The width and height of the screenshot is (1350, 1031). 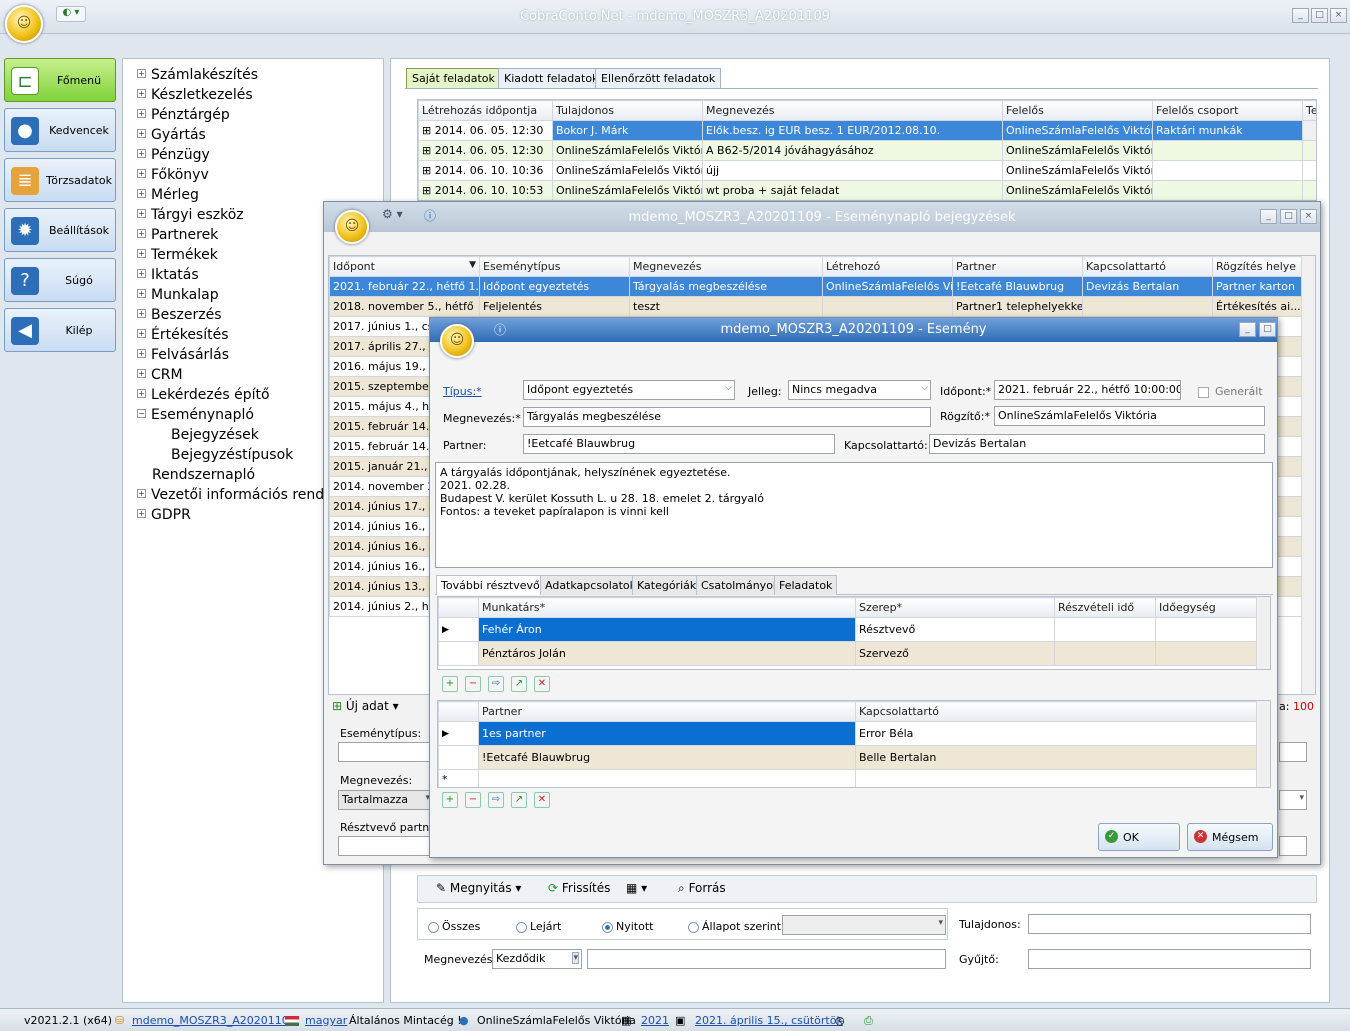 I want to click on column-header: Partner, so click(x=667, y=711).